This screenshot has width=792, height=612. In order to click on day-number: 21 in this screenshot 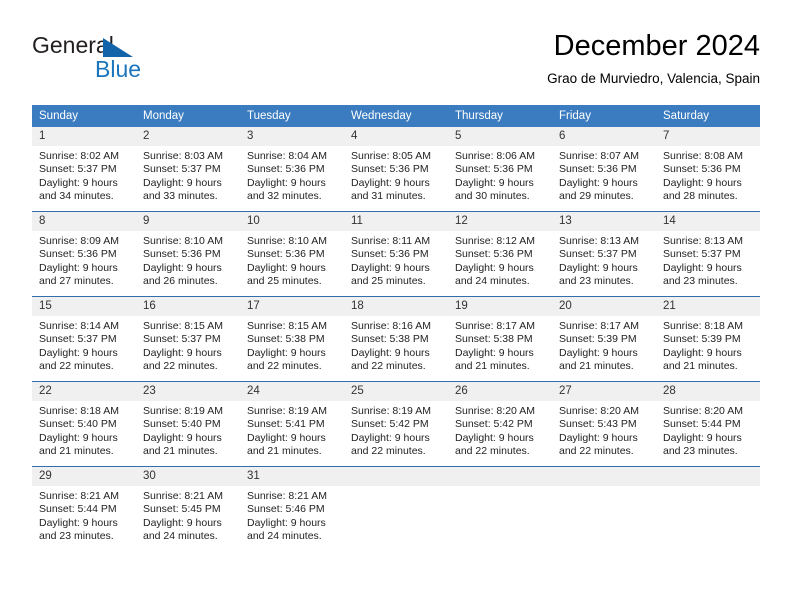, I will do `click(708, 306)`.